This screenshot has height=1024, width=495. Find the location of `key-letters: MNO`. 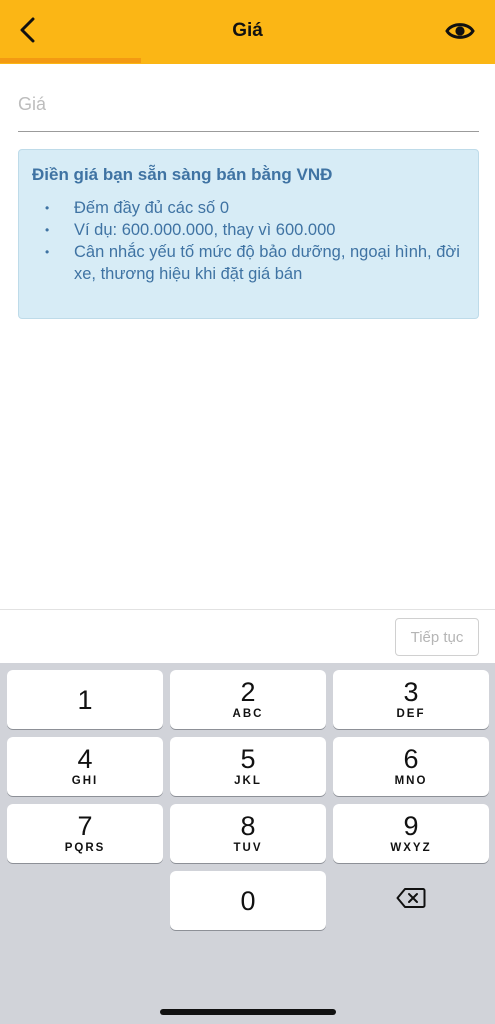

key-letters: MNO is located at coordinates (411, 781).